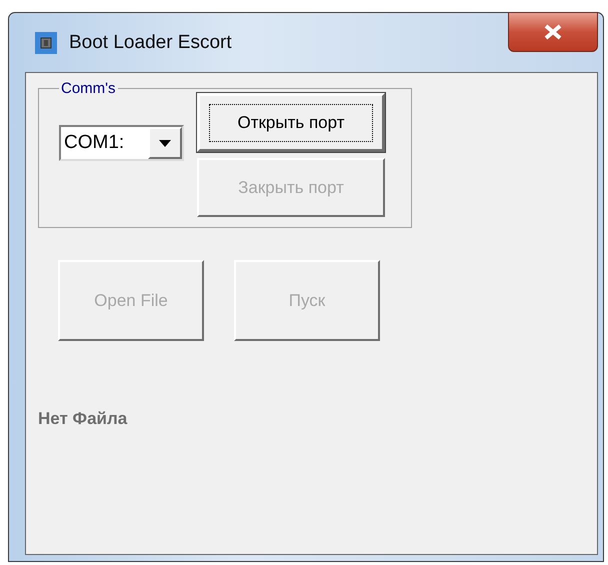 The image size is (608, 565). I want to click on close-icon, so click(553, 32).